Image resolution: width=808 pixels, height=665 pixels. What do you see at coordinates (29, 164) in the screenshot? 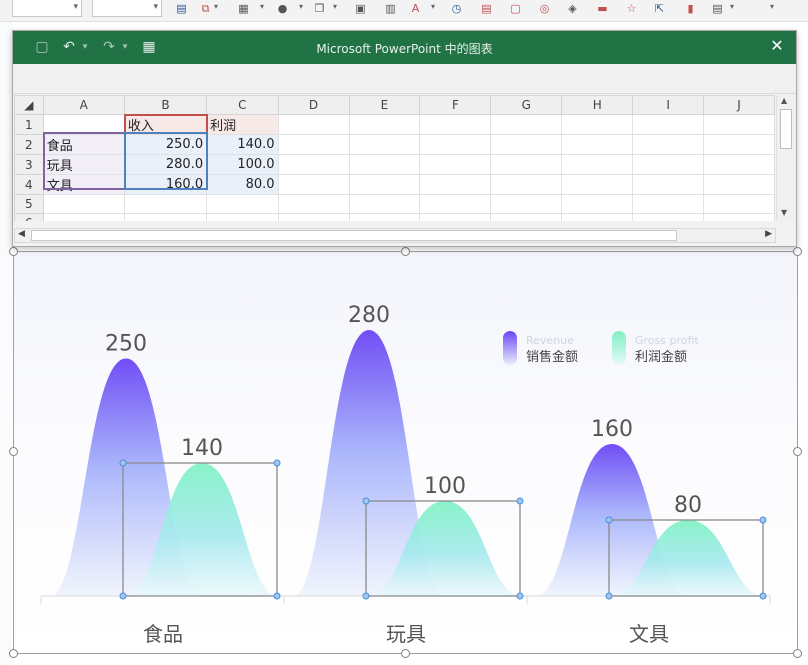
I see `row-header: 3` at bounding box center [29, 164].